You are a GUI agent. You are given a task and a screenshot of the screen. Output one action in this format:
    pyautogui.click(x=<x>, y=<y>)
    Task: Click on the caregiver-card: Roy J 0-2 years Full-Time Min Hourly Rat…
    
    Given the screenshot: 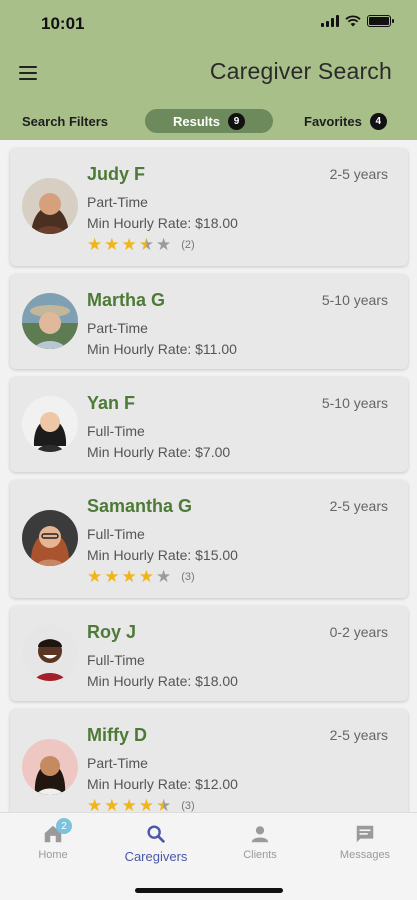 What is the action you would take?
    pyautogui.click(x=209, y=653)
    